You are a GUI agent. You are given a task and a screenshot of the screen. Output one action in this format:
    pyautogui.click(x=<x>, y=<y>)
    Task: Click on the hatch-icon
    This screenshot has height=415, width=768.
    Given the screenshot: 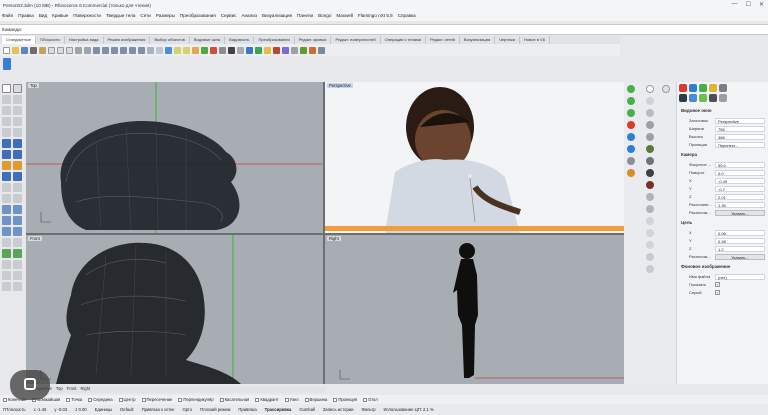 What is the action you would take?
    pyautogui.click(x=6, y=275)
    